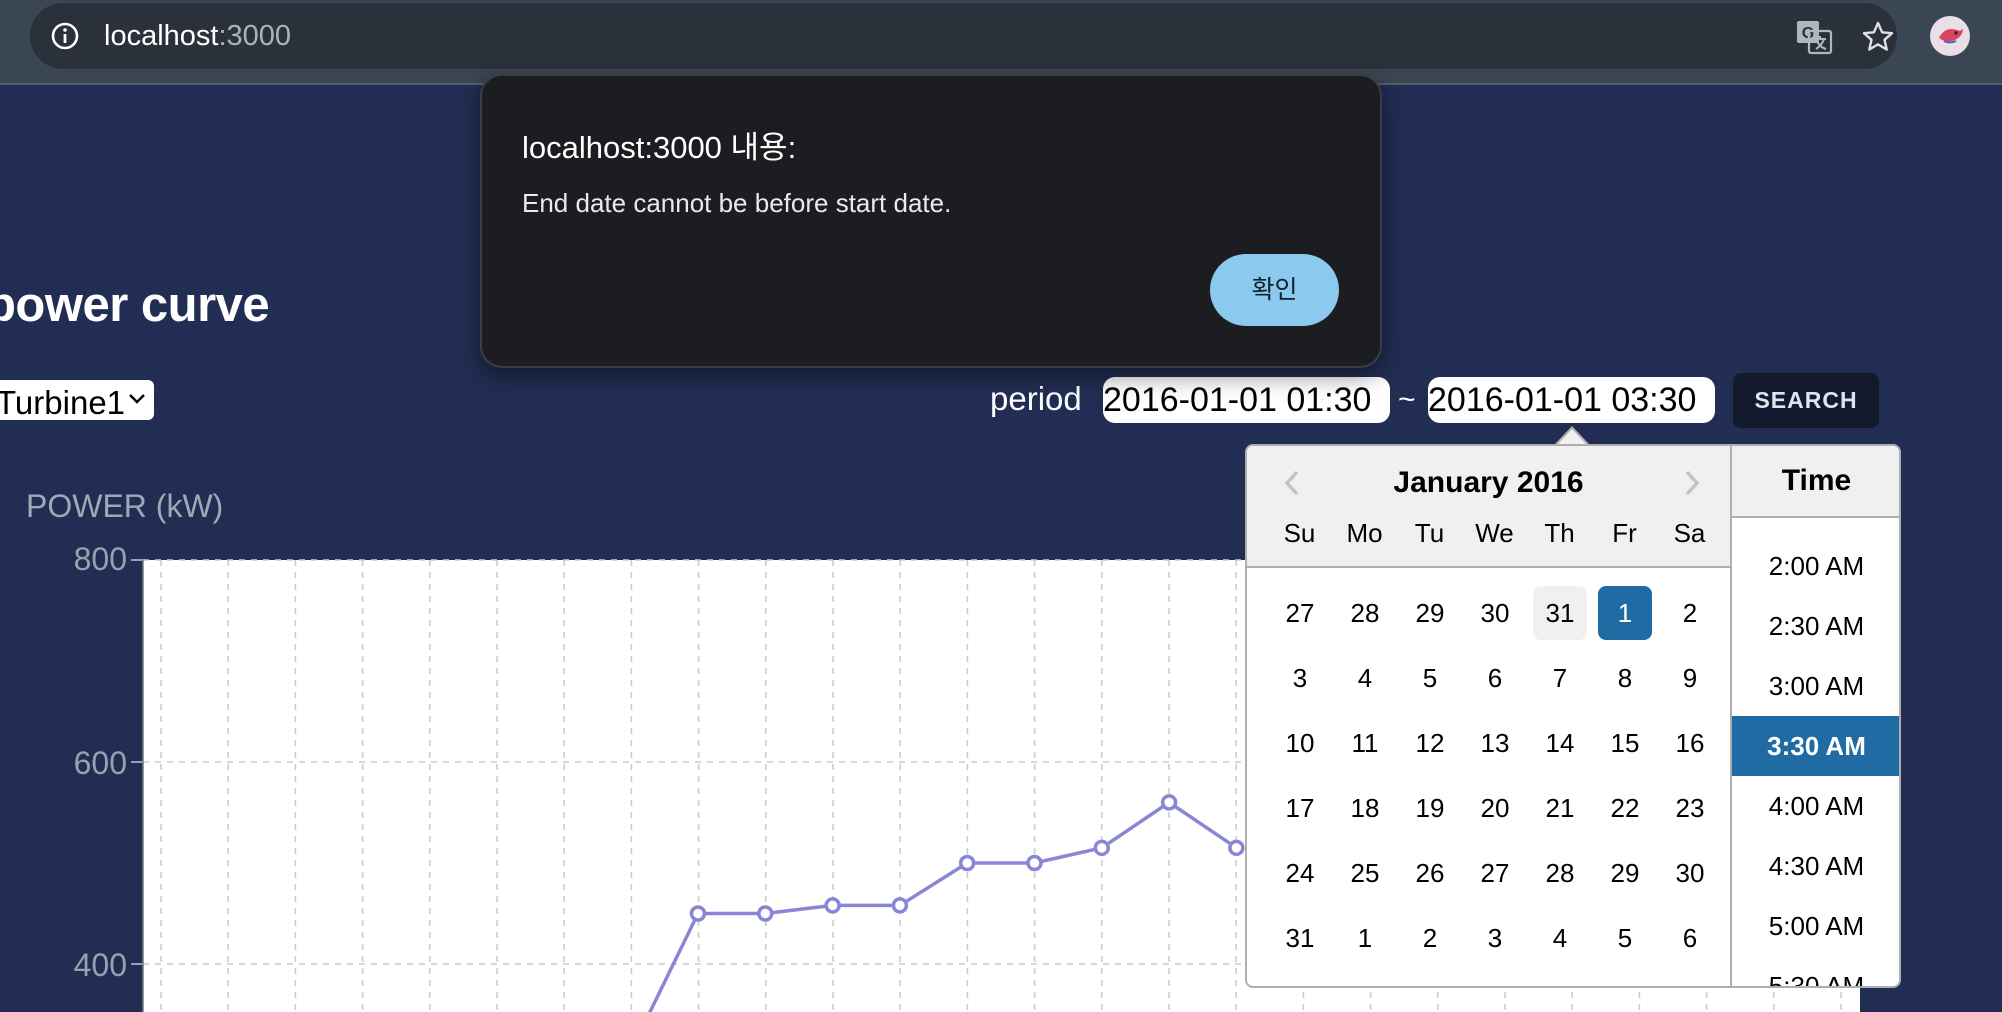 Image resolution: width=2002 pixels, height=1012 pixels. Describe the element at coordinates (1690, 808) in the screenshot. I see `calendar-day: 23` at that location.